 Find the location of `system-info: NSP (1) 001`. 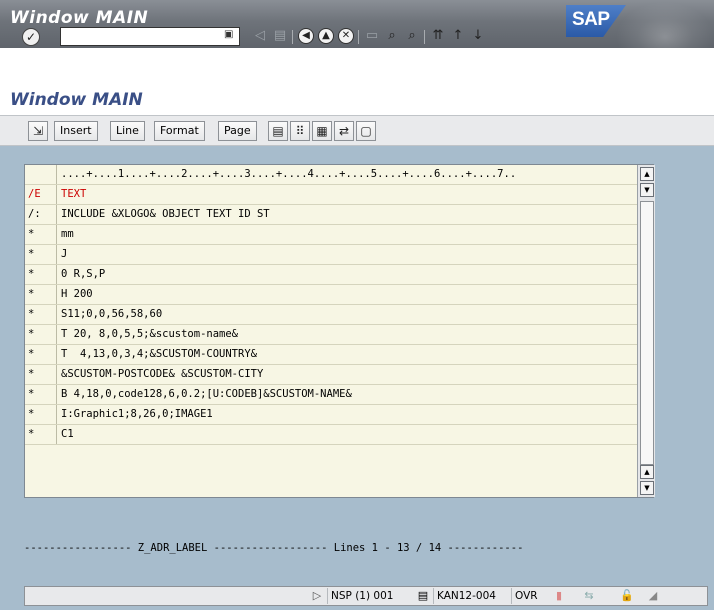

system-info: NSP (1) 001 is located at coordinates (361, 596).